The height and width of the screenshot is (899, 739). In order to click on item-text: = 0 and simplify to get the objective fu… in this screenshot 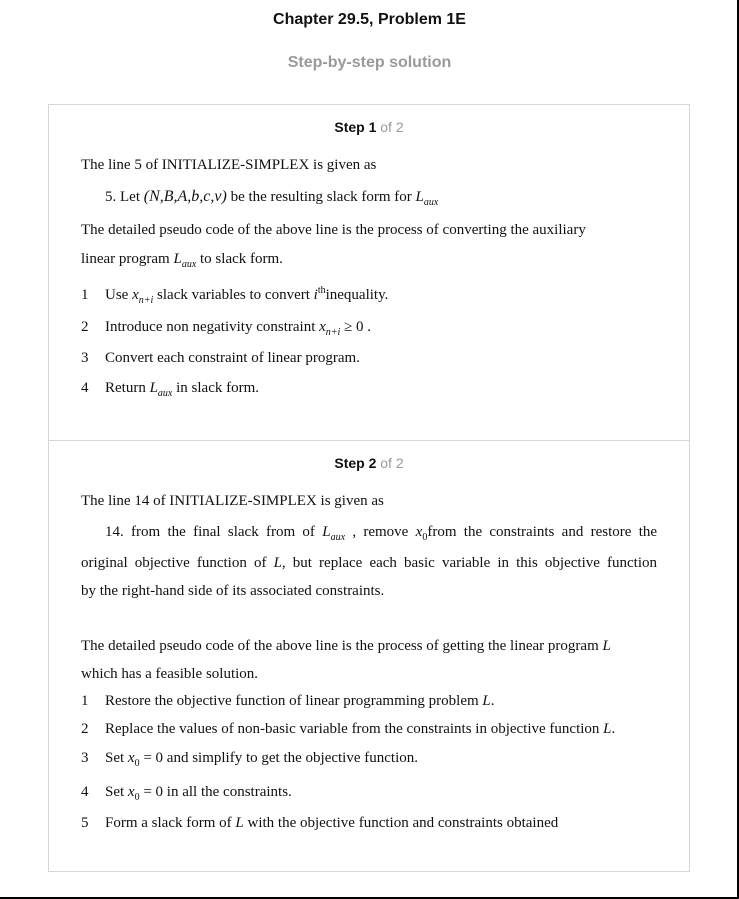, I will do `click(280, 758)`.